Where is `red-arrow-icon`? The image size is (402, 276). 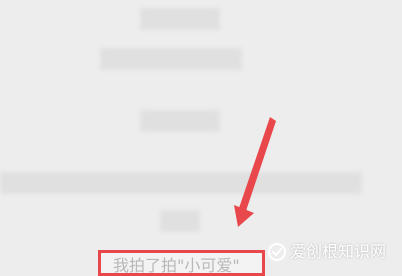
red-arrow-icon is located at coordinates (255, 172).